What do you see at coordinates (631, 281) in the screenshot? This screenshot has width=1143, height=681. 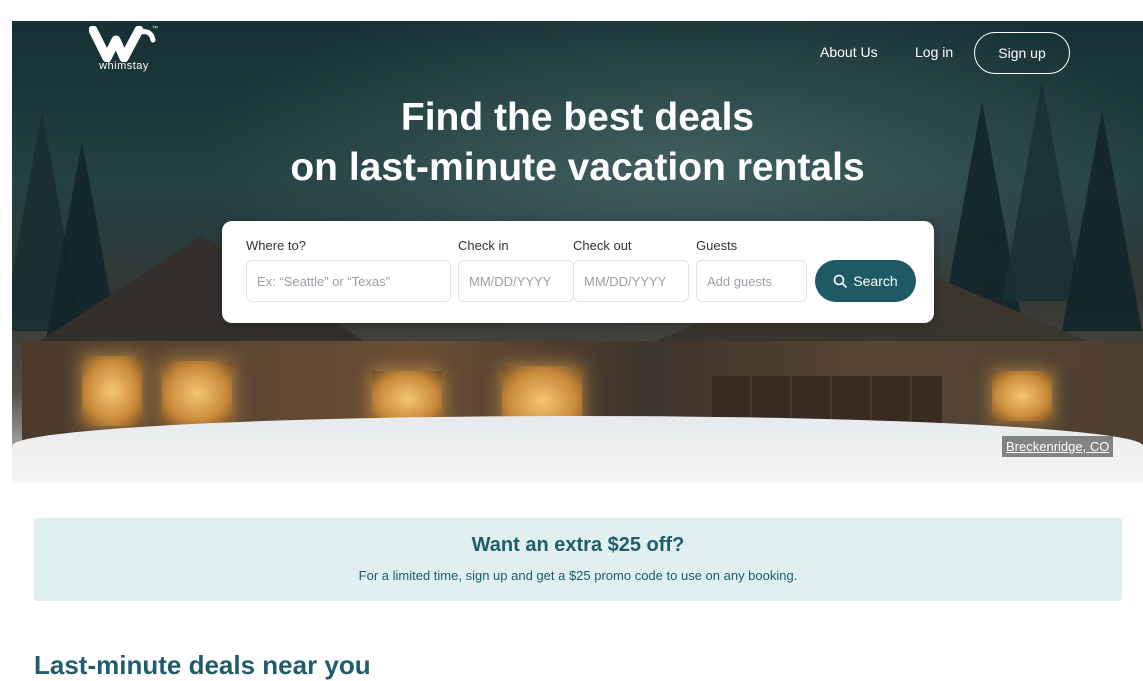 I see `check-out-input` at bounding box center [631, 281].